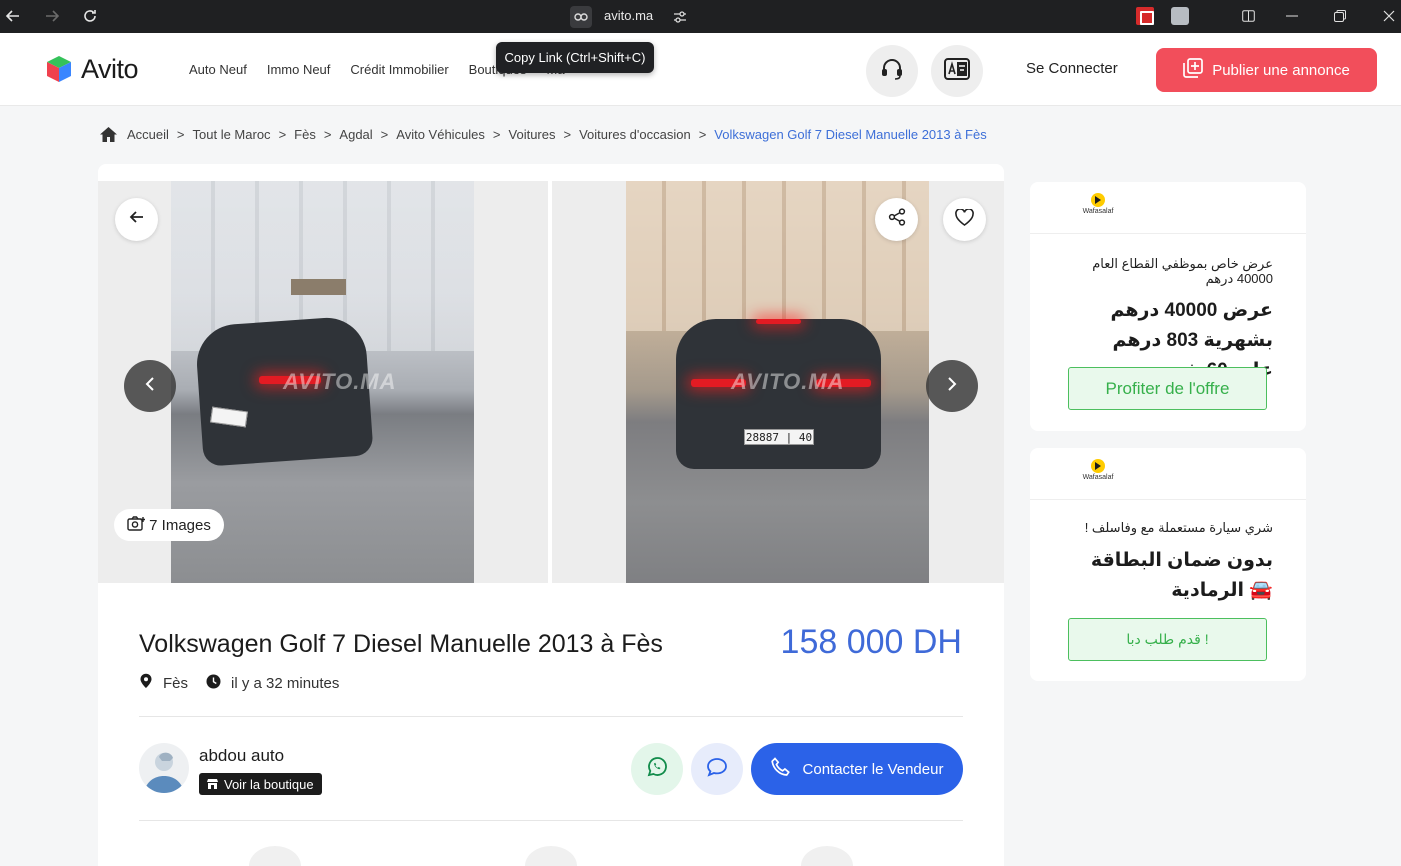 The width and height of the screenshot is (1401, 866). I want to click on link-icon, so click(581, 17).